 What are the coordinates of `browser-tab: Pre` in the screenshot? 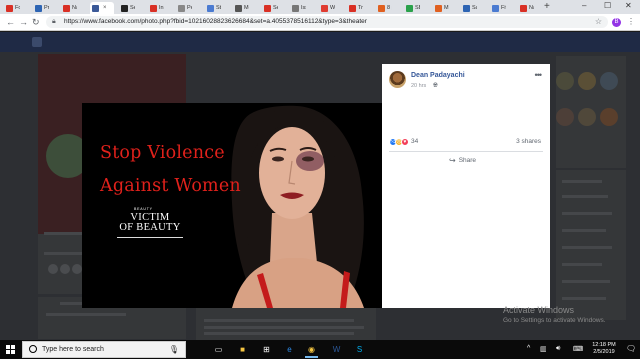 It's located at (41, 8).